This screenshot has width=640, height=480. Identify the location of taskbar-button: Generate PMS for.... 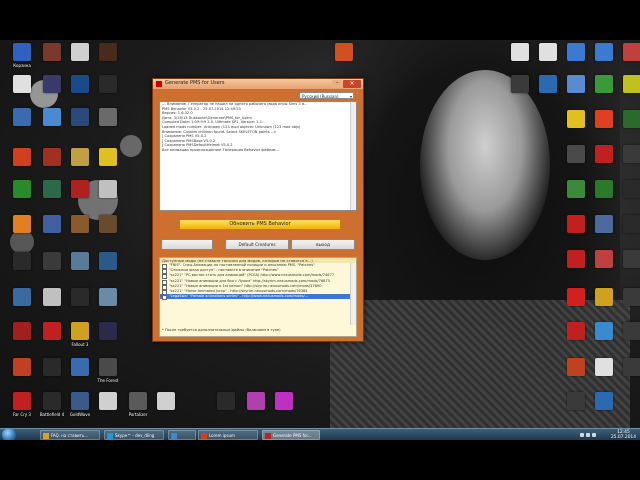
(291, 435).